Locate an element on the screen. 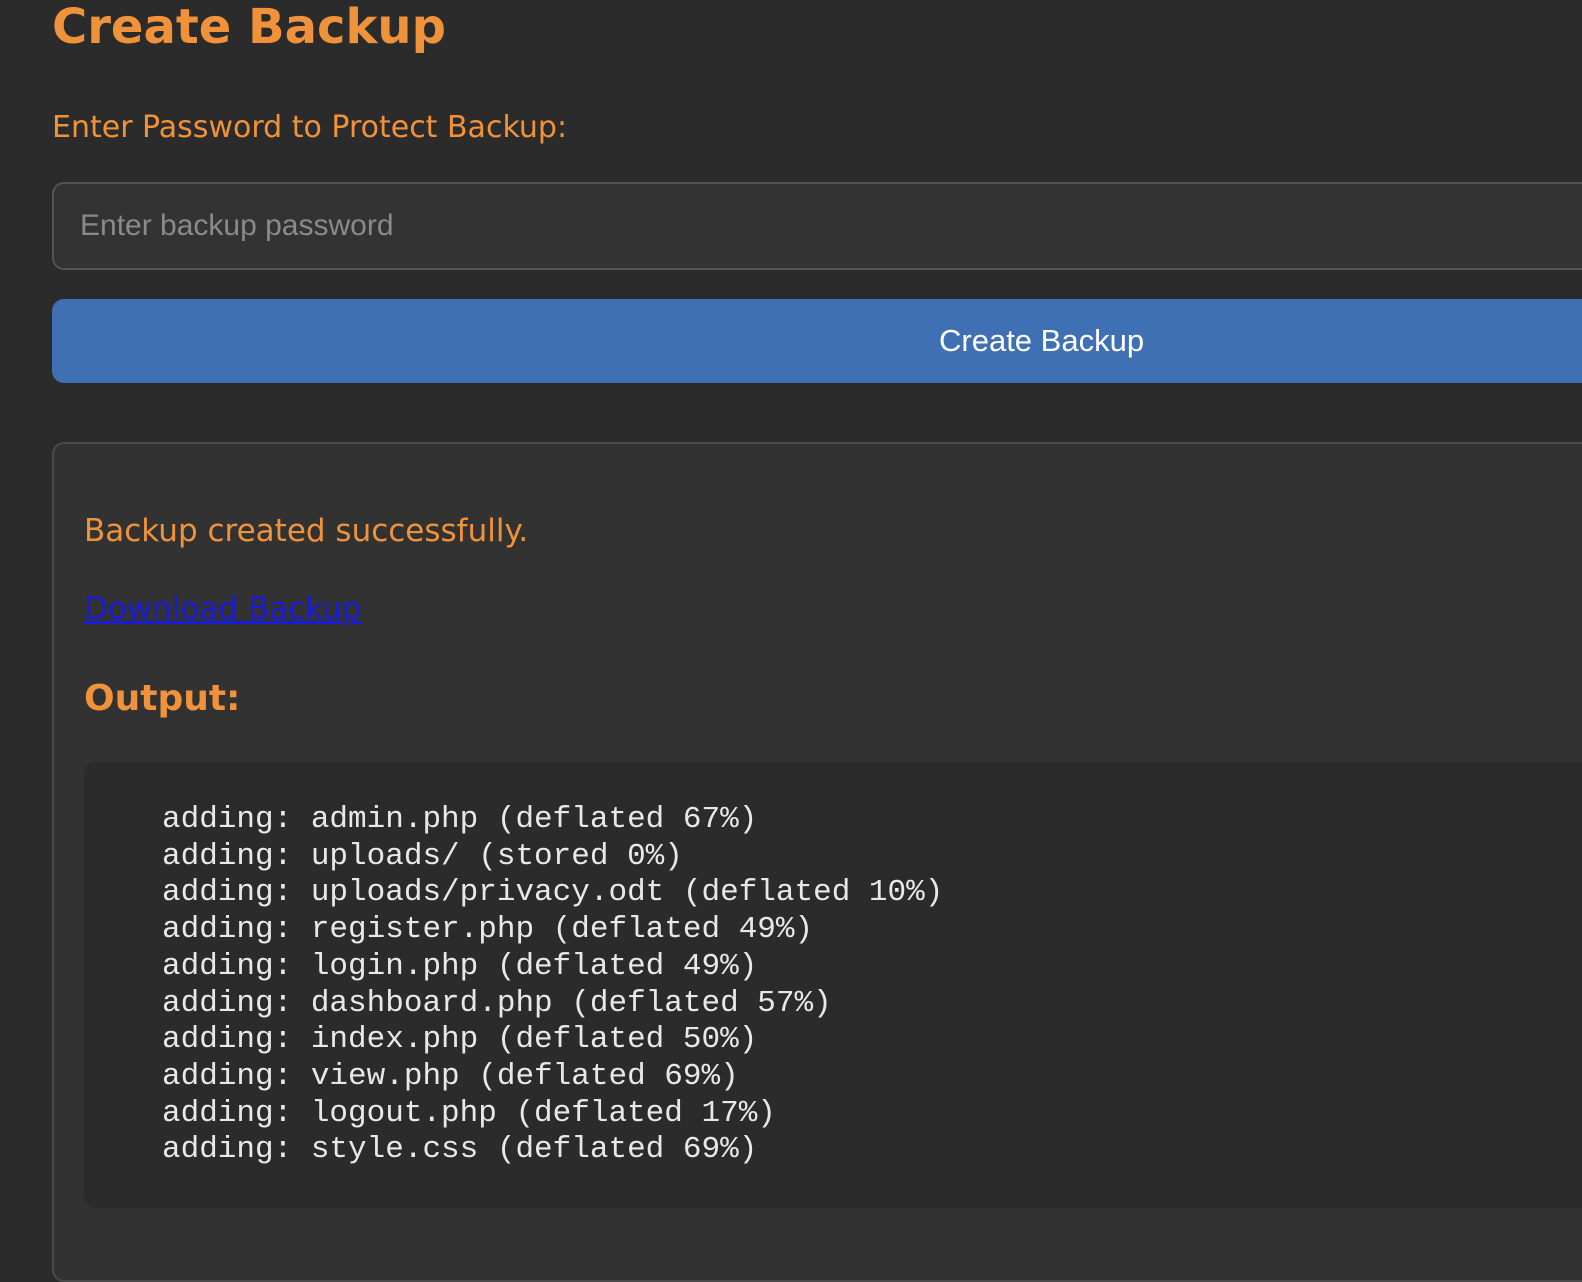 The image size is (1582, 1282). page-title: Create Backup is located at coordinates (249, 27).